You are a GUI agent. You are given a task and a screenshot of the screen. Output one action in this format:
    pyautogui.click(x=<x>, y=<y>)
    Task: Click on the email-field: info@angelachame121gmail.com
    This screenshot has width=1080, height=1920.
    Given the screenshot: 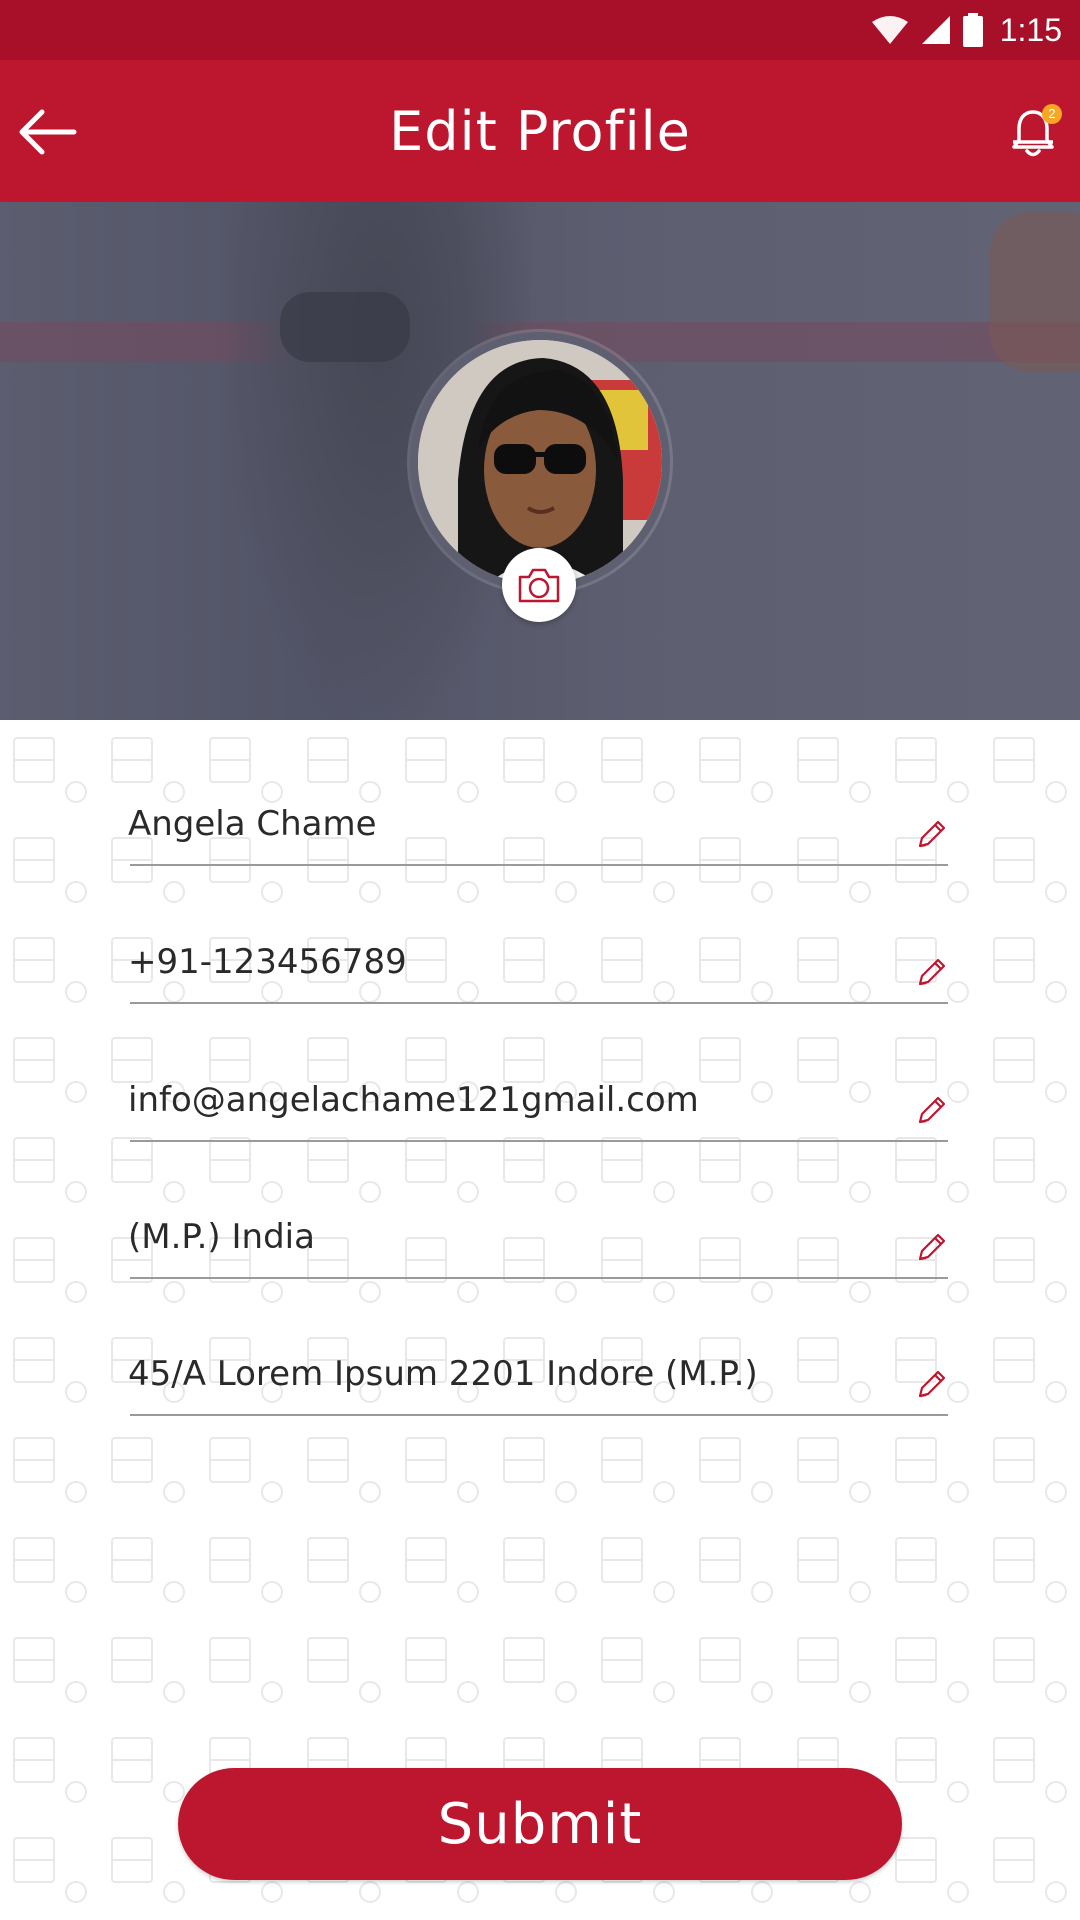 What is the action you would take?
    pyautogui.click(x=538, y=1097)
    